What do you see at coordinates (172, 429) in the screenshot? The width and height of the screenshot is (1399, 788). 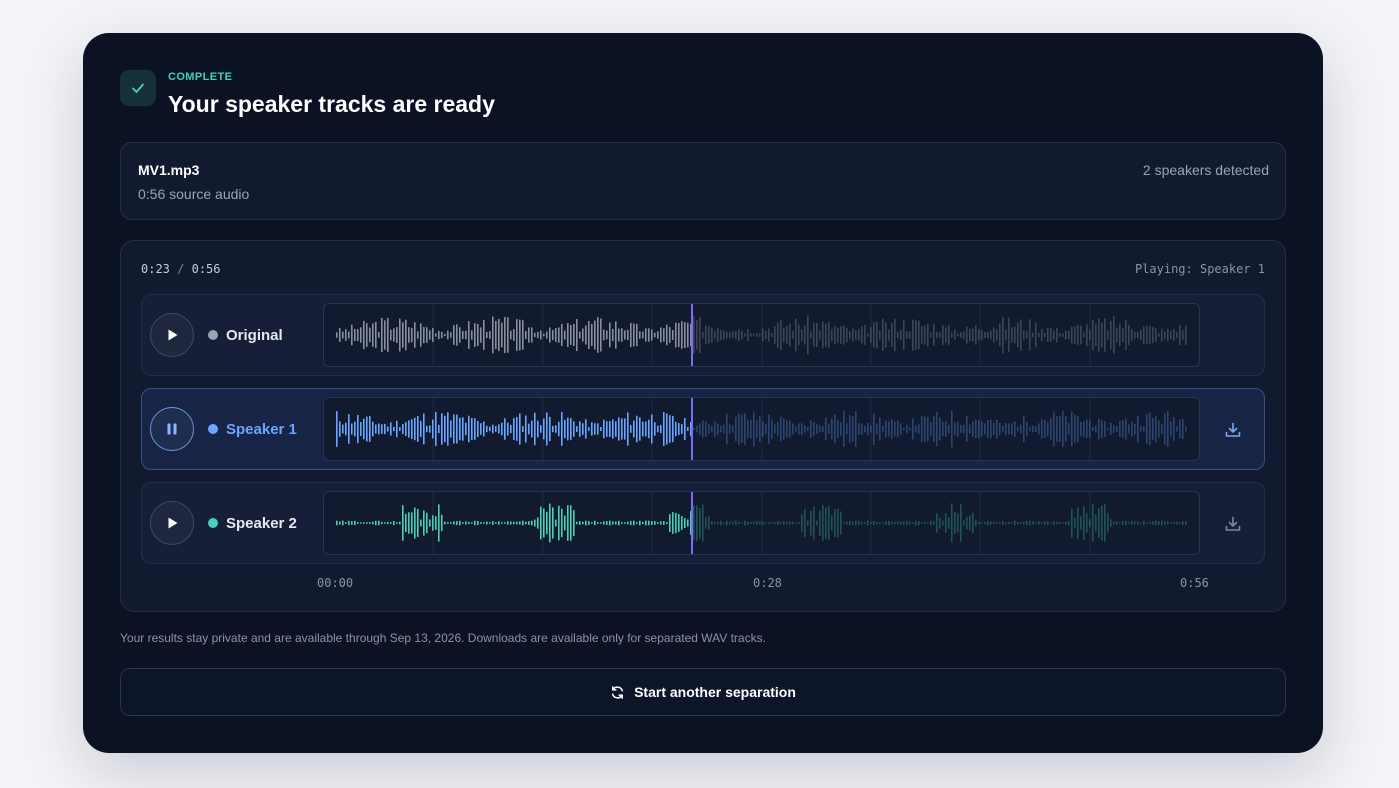 I see `pause-button` at bounding box center [172, 429].